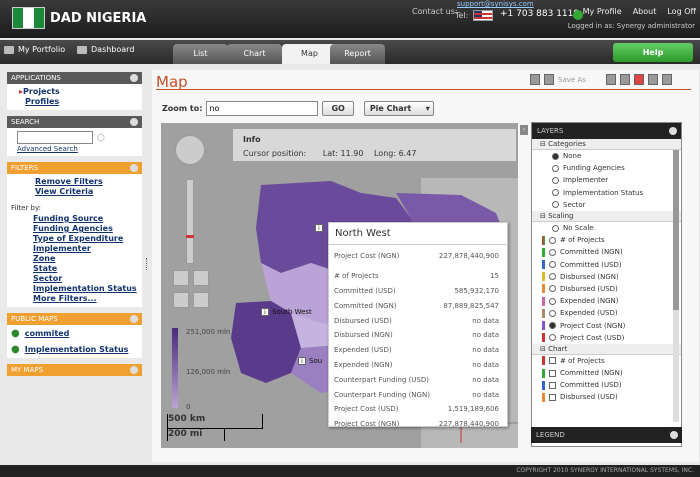  I want to click on search-icon: ○, so click(101, 138).